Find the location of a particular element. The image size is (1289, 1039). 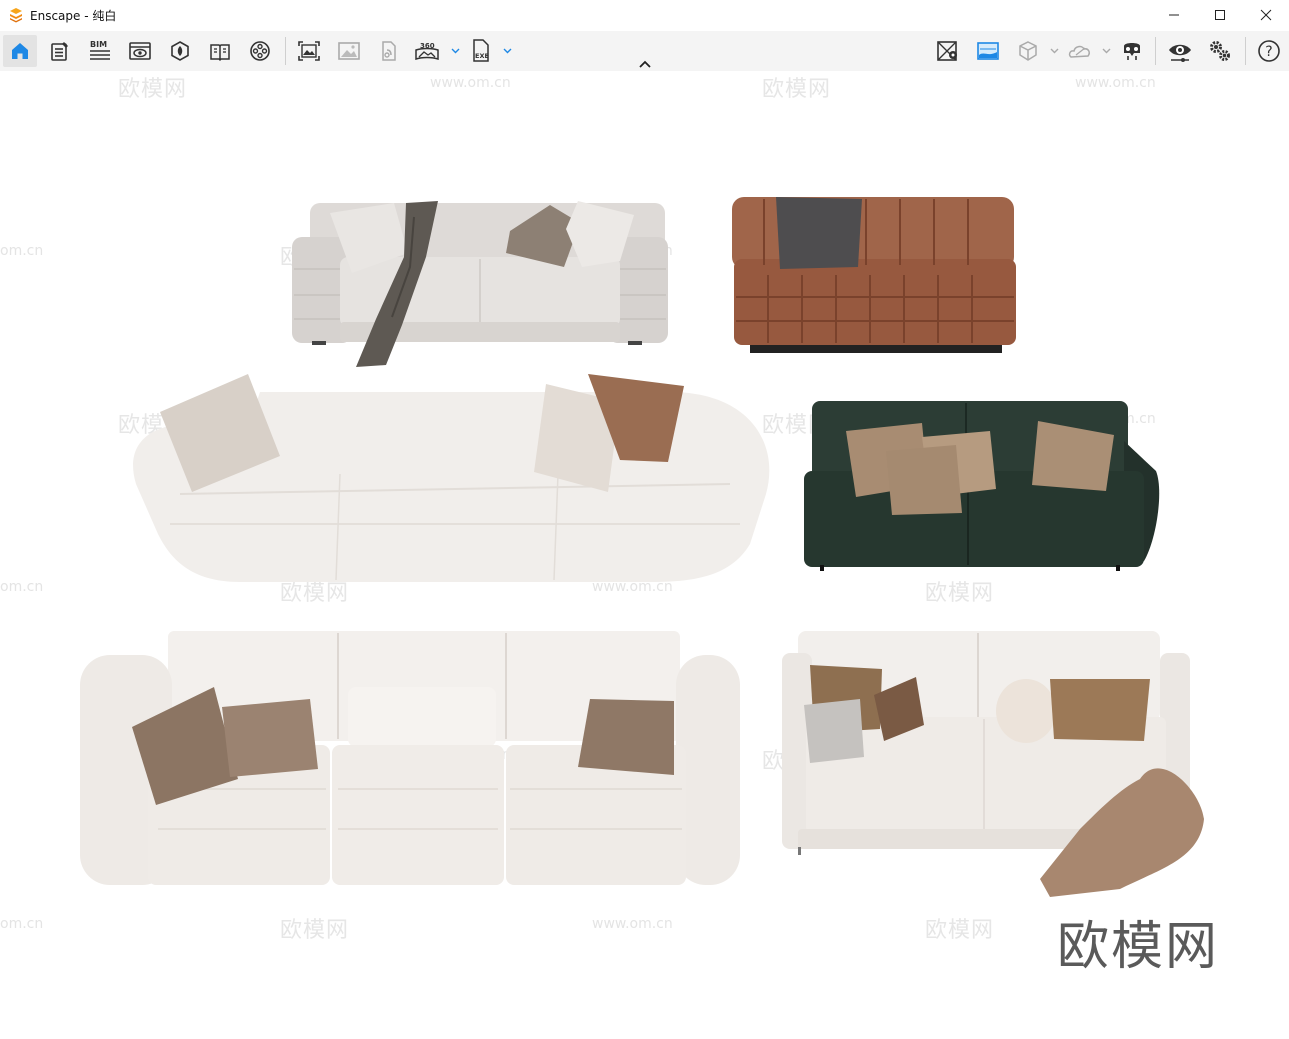

vr-headset-button is located at coordinates (1132, 51).